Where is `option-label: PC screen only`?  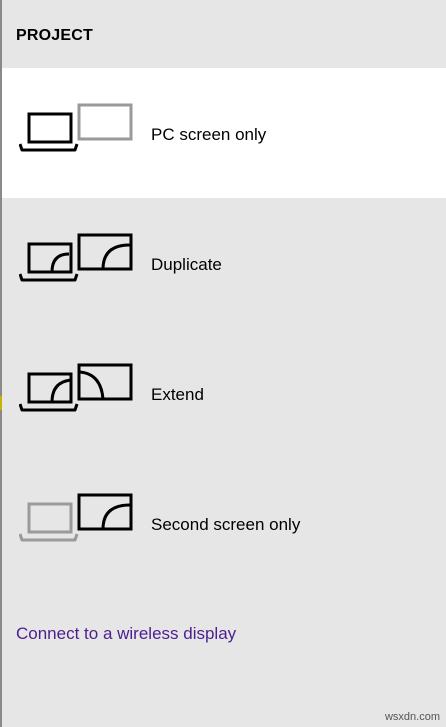
option-label: PC screen only is located at coordinates (209, 134).